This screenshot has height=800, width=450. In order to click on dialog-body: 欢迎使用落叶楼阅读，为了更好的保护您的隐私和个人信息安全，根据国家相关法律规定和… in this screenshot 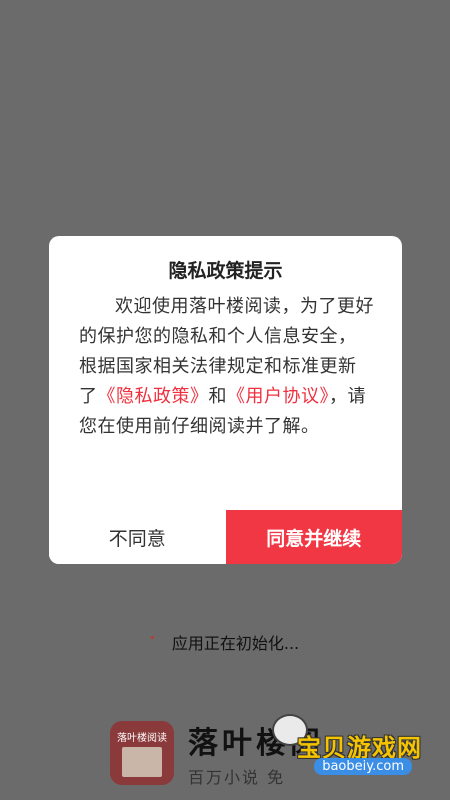, I will do `click(226, 367)`.